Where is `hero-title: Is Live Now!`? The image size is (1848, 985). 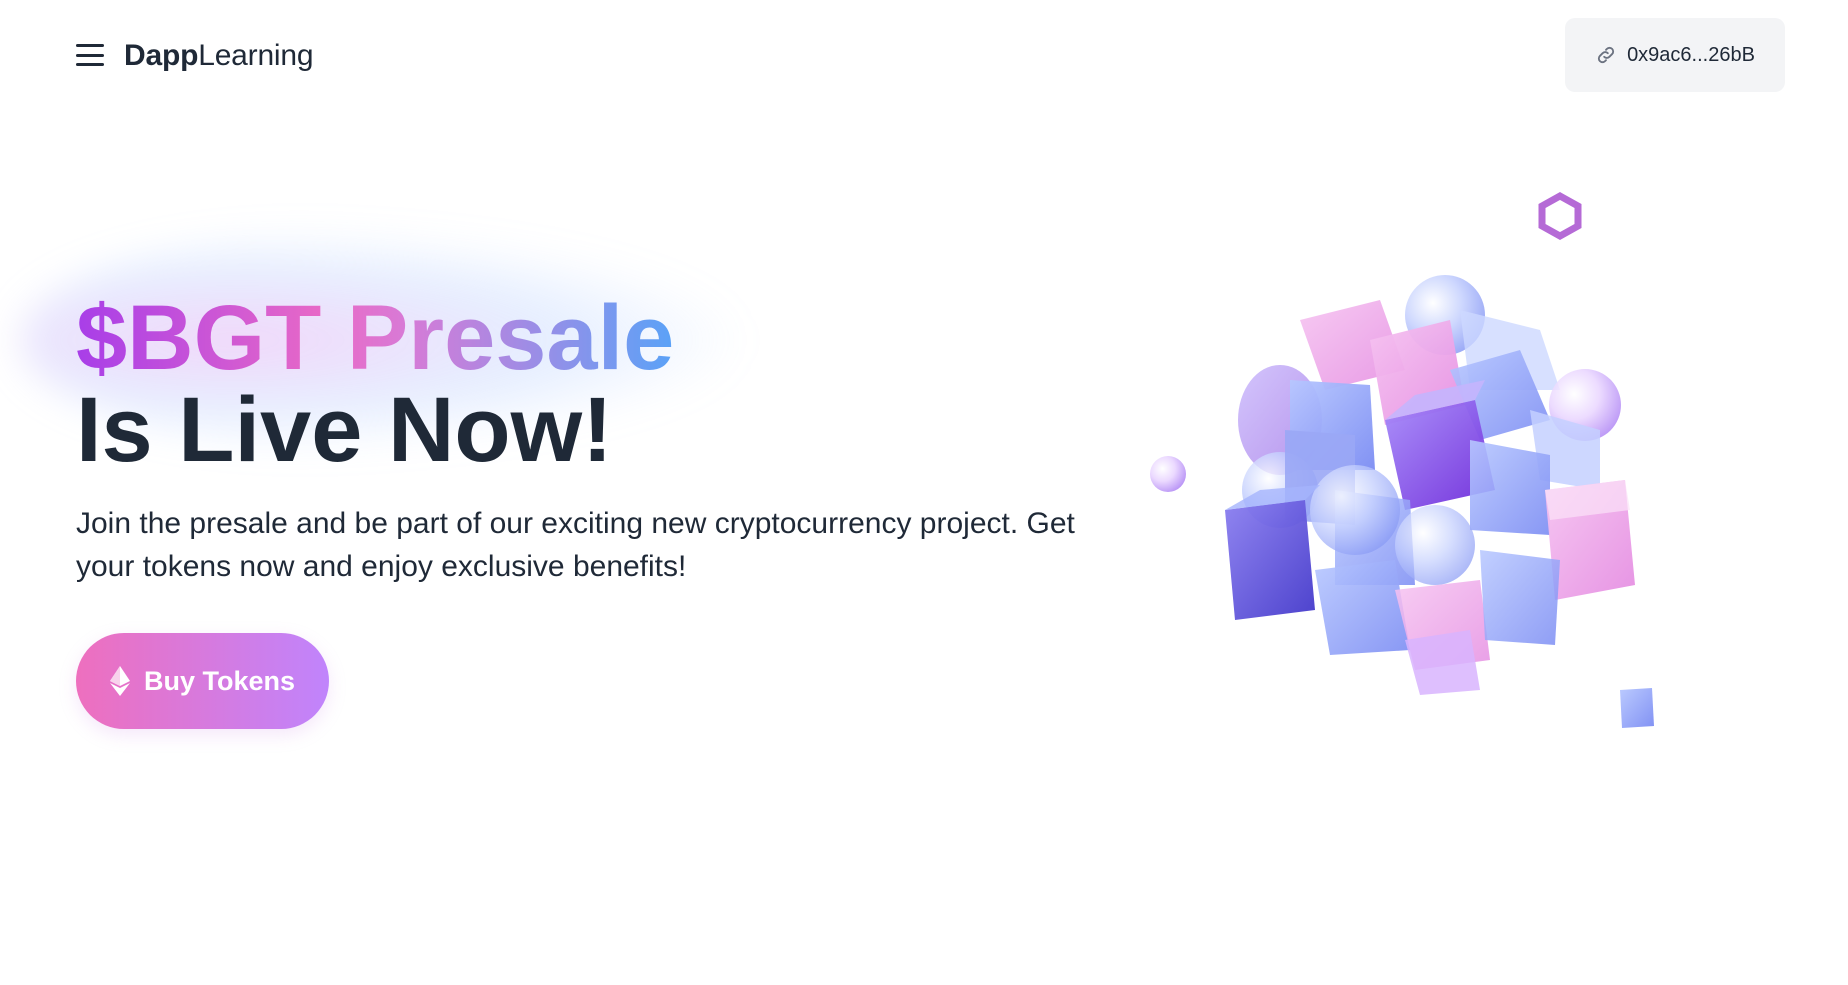
hero-title: Is Live Now! is located at coordinates (344, 430).